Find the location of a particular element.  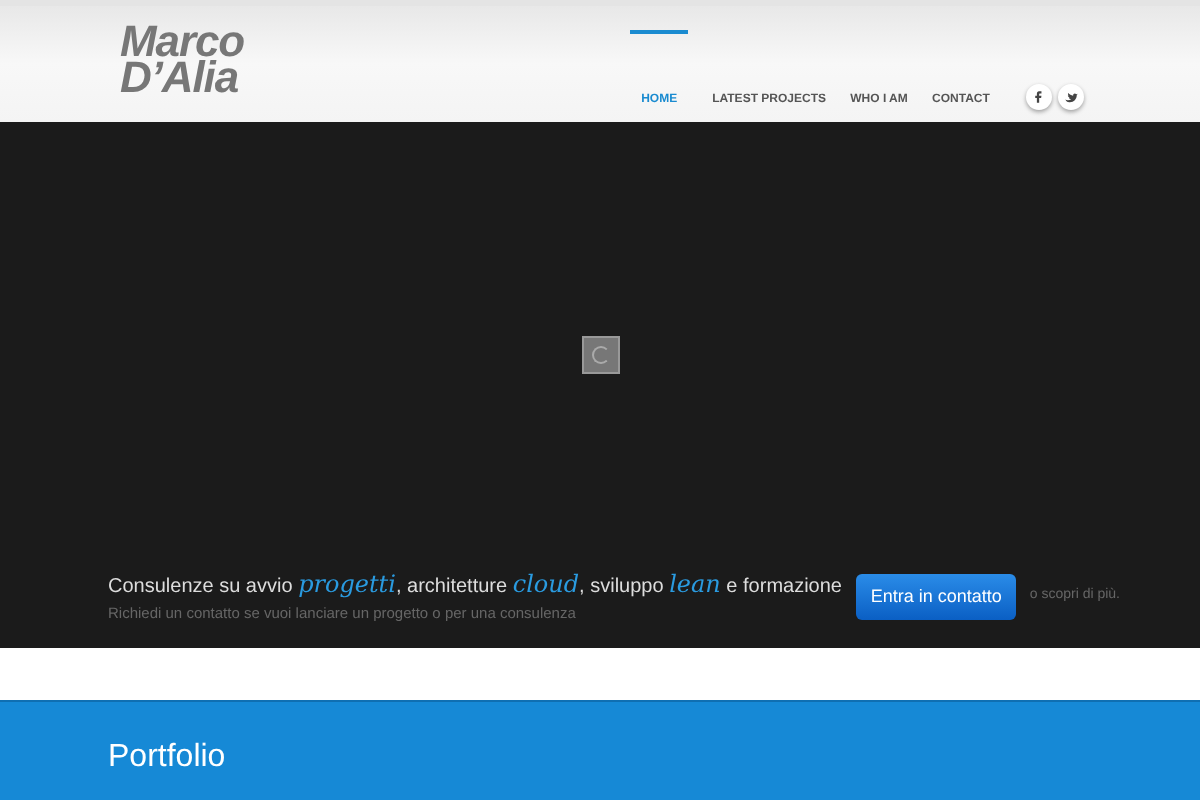

hero-tagline: Consulenze su avvio progetti, architetture cloud, sviluppo lean e formazione is located at coordinates (476, 585).